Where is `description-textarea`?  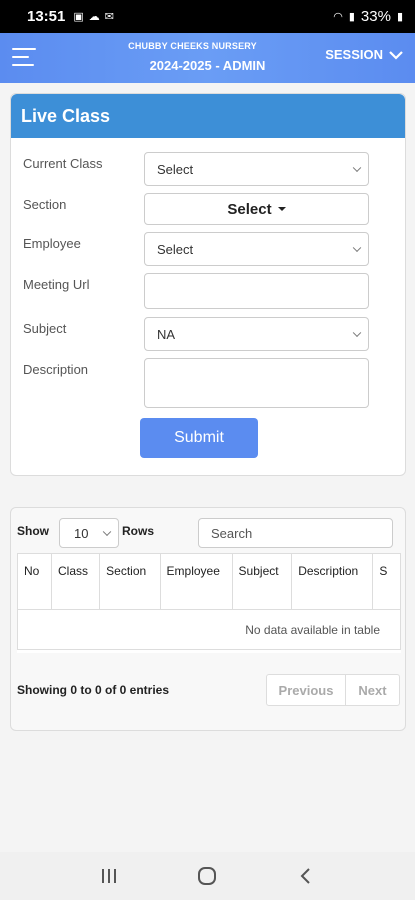
description-textarea is located at coordinates (256, 383).